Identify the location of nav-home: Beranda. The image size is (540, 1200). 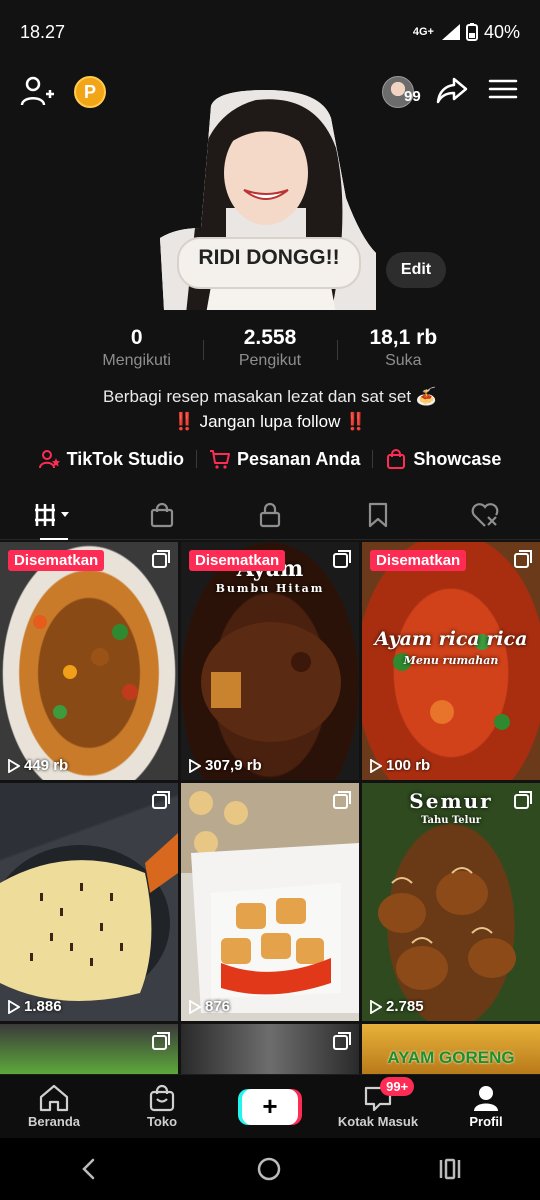
(54, 1106).